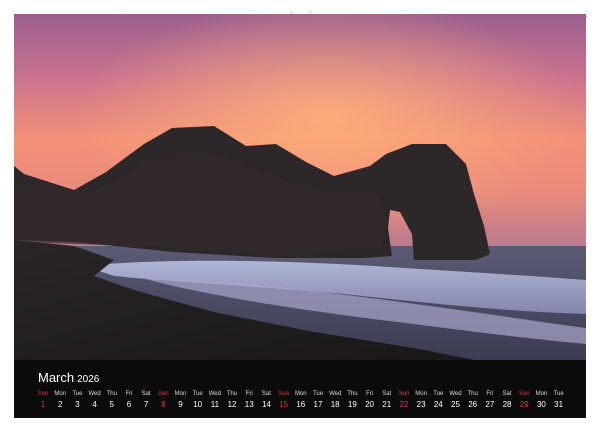  Describe the element at coordinates (94, 404) in the screenshot. I see `day-number: 4` at that location.